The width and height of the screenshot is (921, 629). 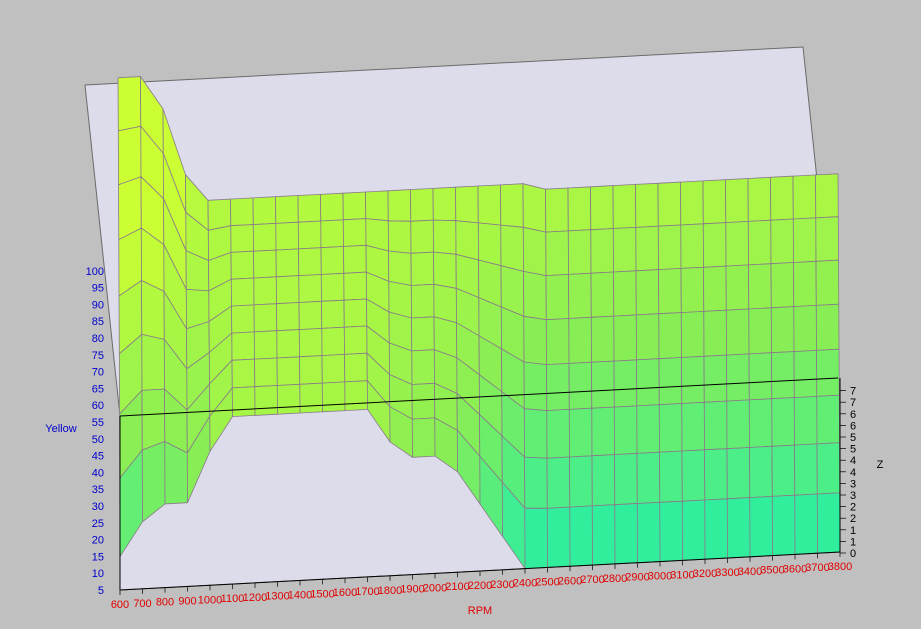 I want to click on y-tick-label: 10, so click(x=98, y=574).